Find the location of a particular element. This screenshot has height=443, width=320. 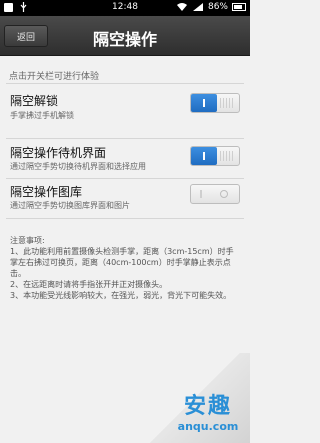

setting-subtitle: 通过隔空手势切换待机界面和选择应用 is located at coordinates (78, 166).